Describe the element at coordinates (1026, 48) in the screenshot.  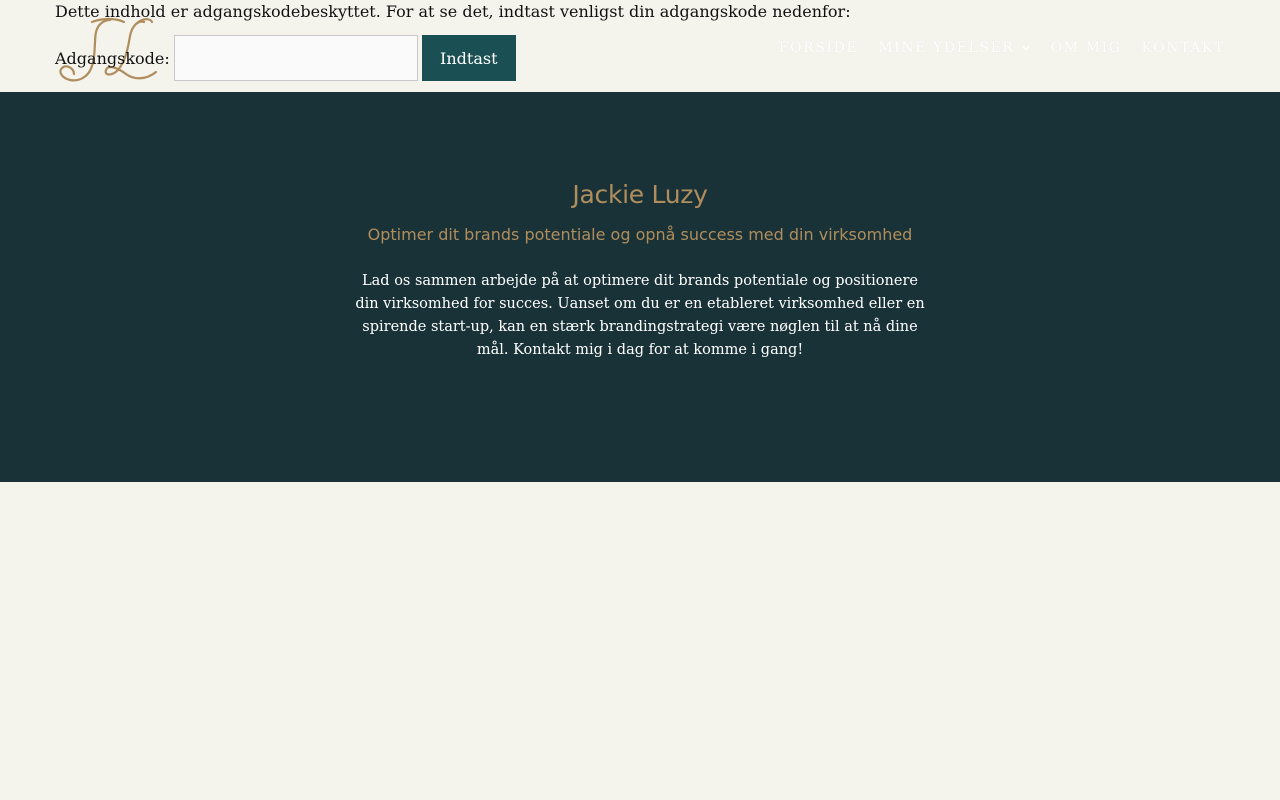
I see `chevron-down-icon` at that location.